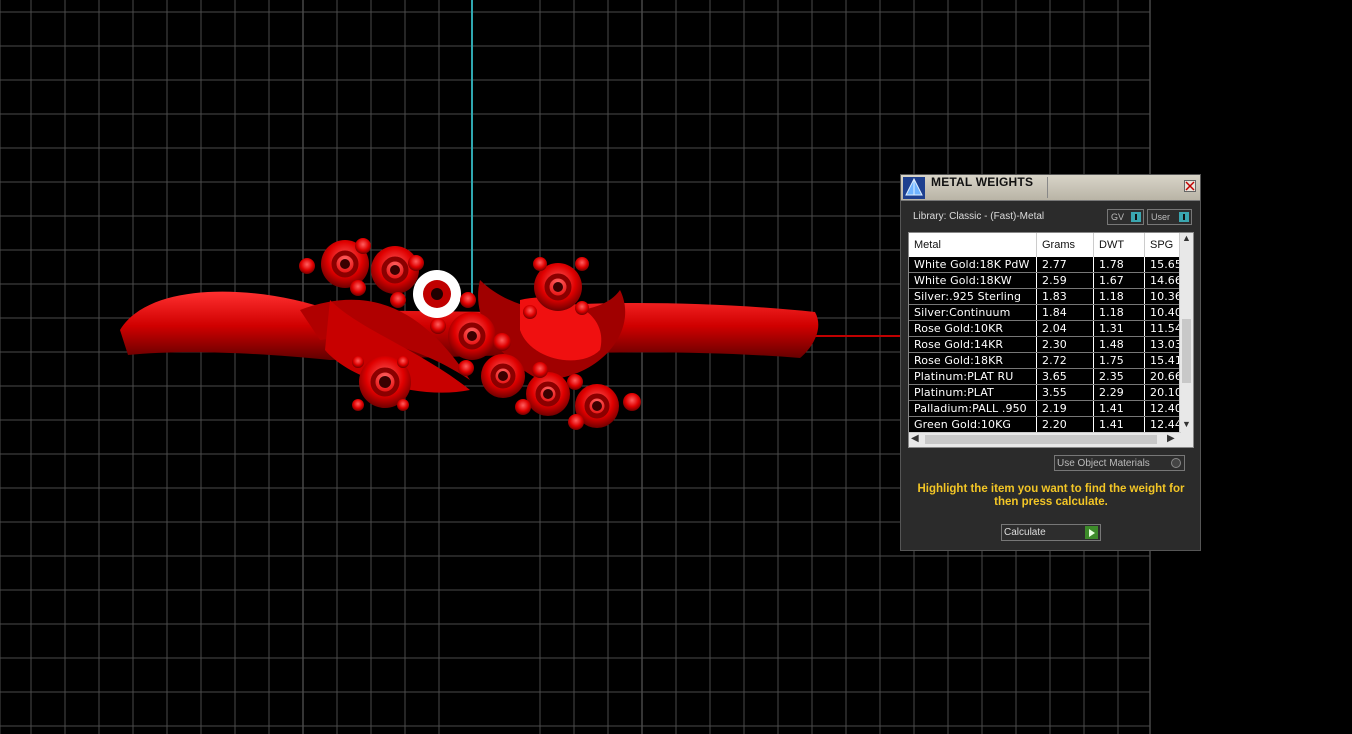 The height and width of the screenshot is (734, 1352). What do you see at coordinates (1186, 238) in the screenshot?
I see `scroll-up-icon: ▲` at bounding box center [1186, 238].